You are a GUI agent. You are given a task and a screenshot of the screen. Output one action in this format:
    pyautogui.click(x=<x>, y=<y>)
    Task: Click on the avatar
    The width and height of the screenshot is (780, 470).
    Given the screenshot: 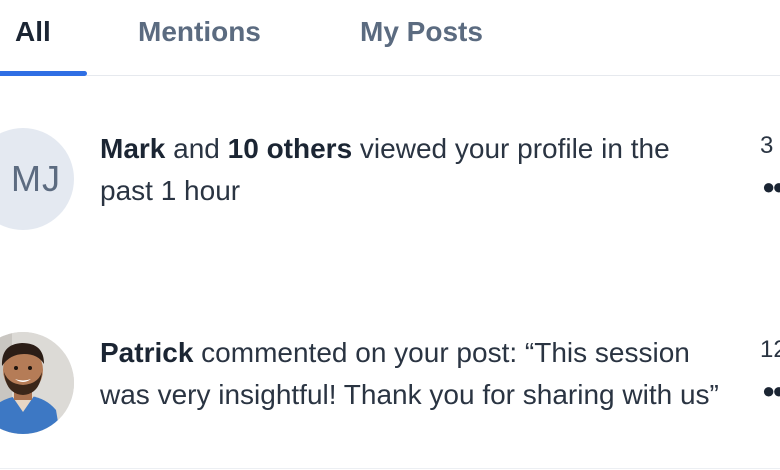 What is the action you would take?
    pyautogui.click(x=37, y=383)
    